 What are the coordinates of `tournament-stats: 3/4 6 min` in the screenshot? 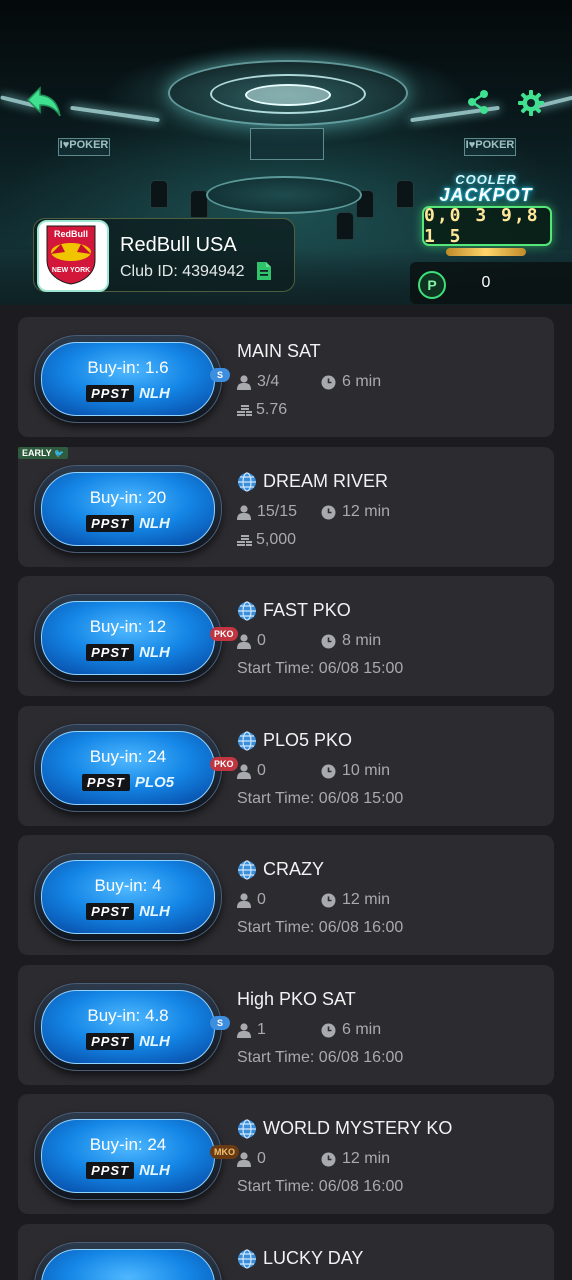 It's located at (309, 382).